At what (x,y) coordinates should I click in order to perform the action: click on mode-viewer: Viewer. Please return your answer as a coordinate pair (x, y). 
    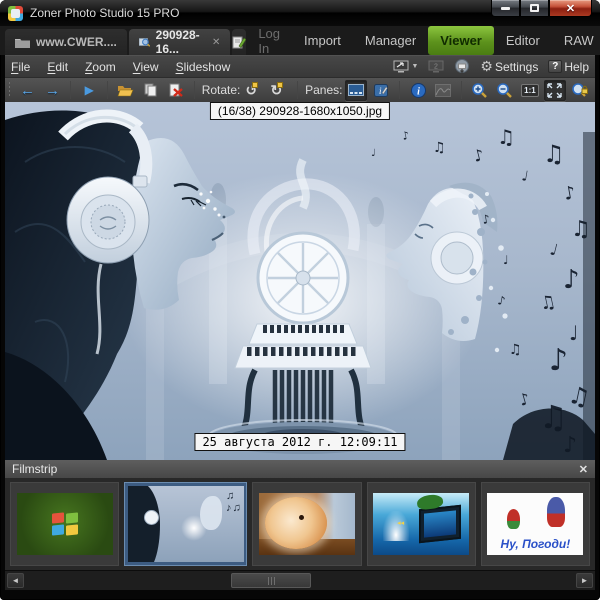
    Looking at the image, I should click on (461, 40).